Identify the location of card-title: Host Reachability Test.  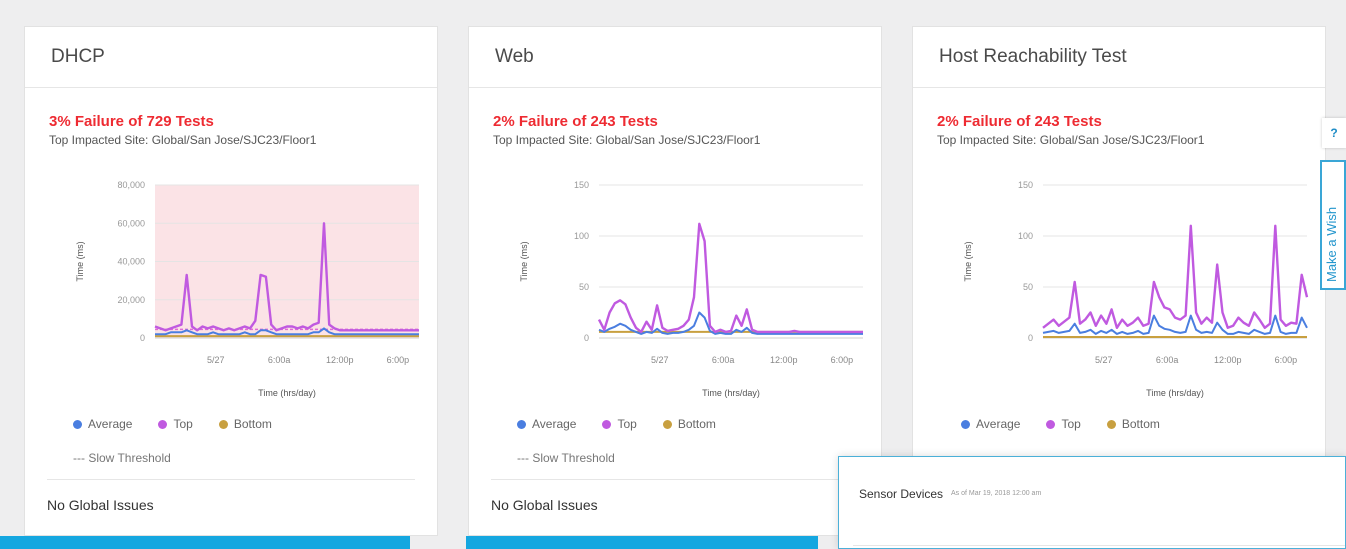
(1119, 57).